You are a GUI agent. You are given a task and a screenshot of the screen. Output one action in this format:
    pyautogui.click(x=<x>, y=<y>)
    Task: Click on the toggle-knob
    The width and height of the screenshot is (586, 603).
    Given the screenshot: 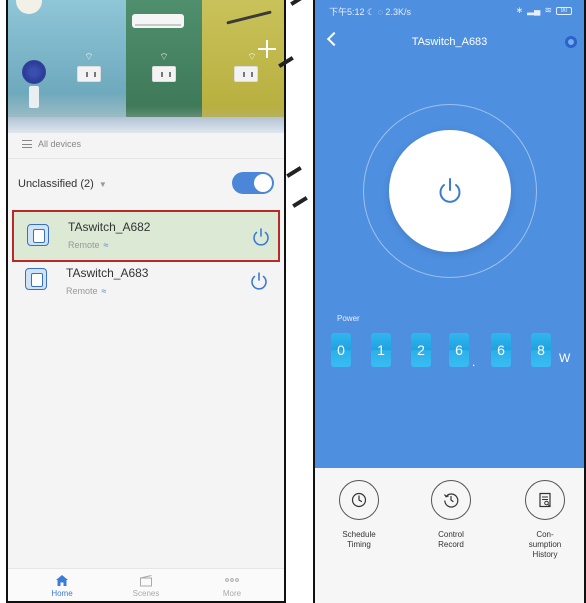 What is the action you would take?
    pyautogui.click(x=263, y=183)
    